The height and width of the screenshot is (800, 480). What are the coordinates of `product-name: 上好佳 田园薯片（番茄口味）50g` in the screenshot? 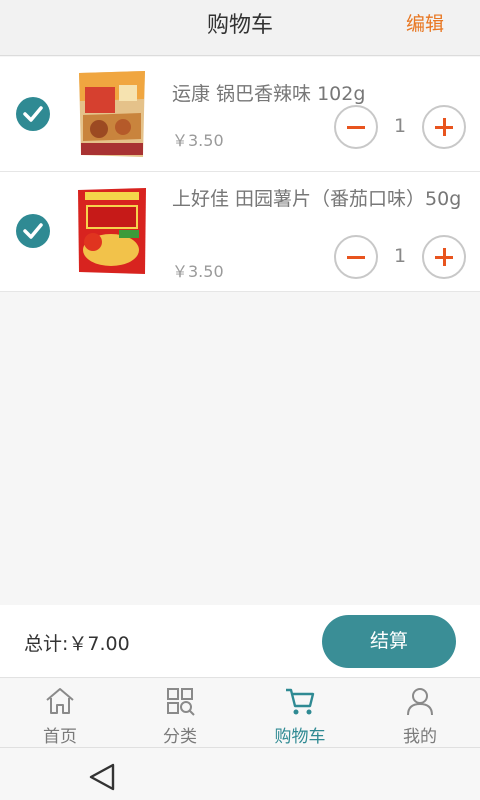 It's located at (317, 199).